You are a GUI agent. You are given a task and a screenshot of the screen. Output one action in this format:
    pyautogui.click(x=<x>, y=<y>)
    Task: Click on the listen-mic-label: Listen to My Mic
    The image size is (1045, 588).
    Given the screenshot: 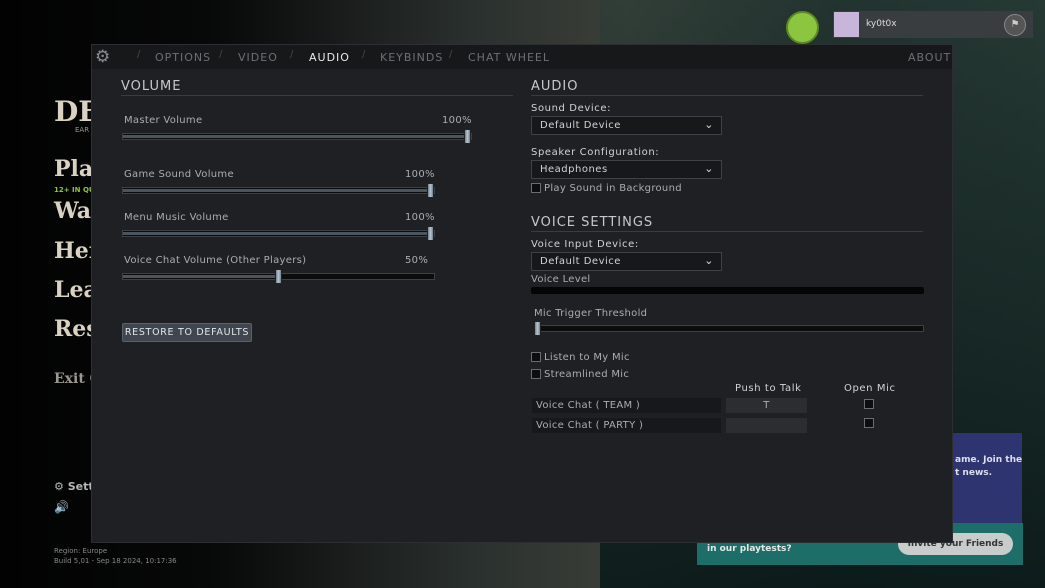 What is the action you would take?
    pyautogui.click(x=587, y=357)
    